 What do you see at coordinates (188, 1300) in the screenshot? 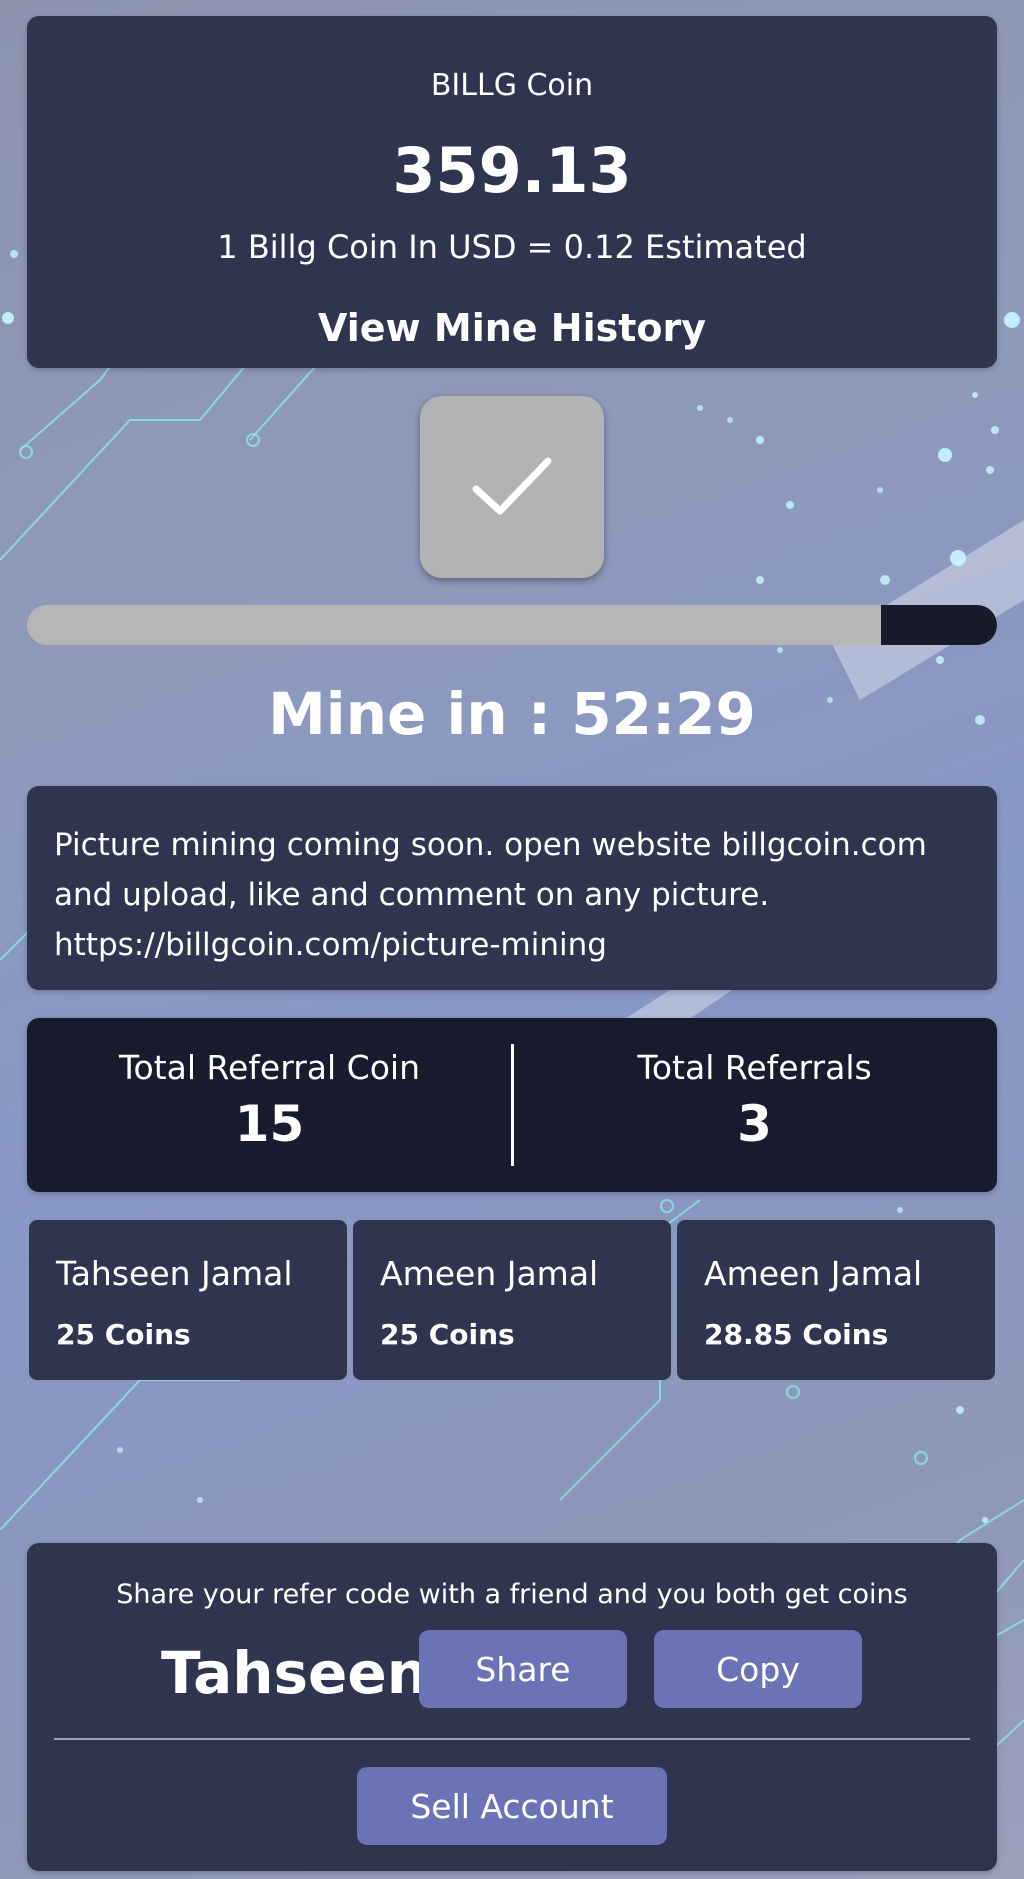
I see `referral-card: Tahseen Jamal 25 Coins` at bounding box center [188, 1300].